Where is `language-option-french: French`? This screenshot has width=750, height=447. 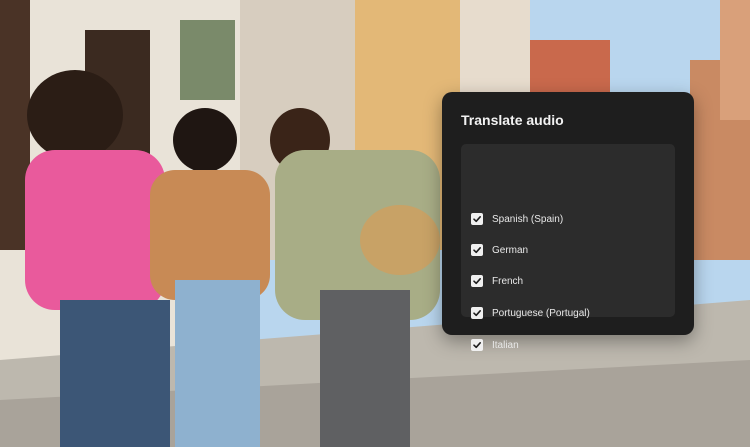
language-option-french: French is located at coordinates (497, 281).